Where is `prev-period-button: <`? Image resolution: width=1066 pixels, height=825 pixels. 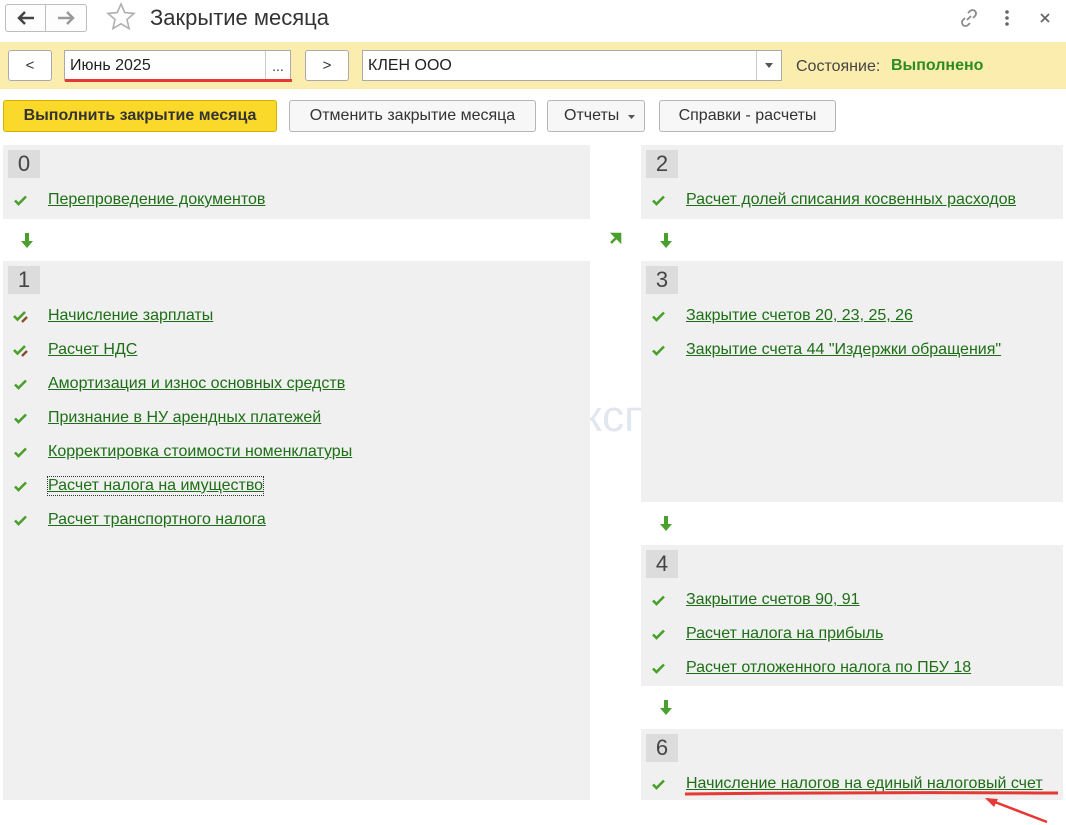
prev-period-button: < is located at coordinates (30, 65).